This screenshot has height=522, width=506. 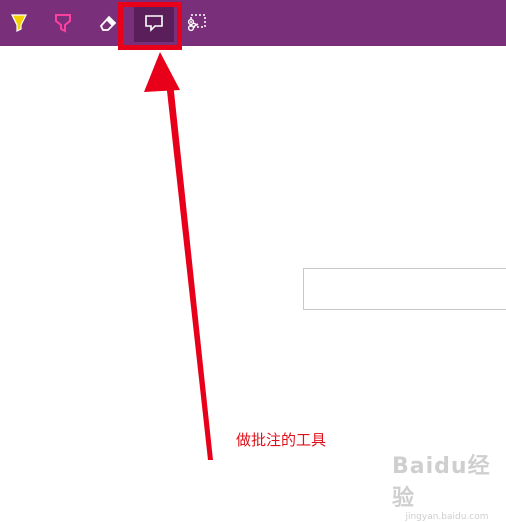 I want to click on watermark-url: jingyan.baidu.com, so click(x=447, y=517).